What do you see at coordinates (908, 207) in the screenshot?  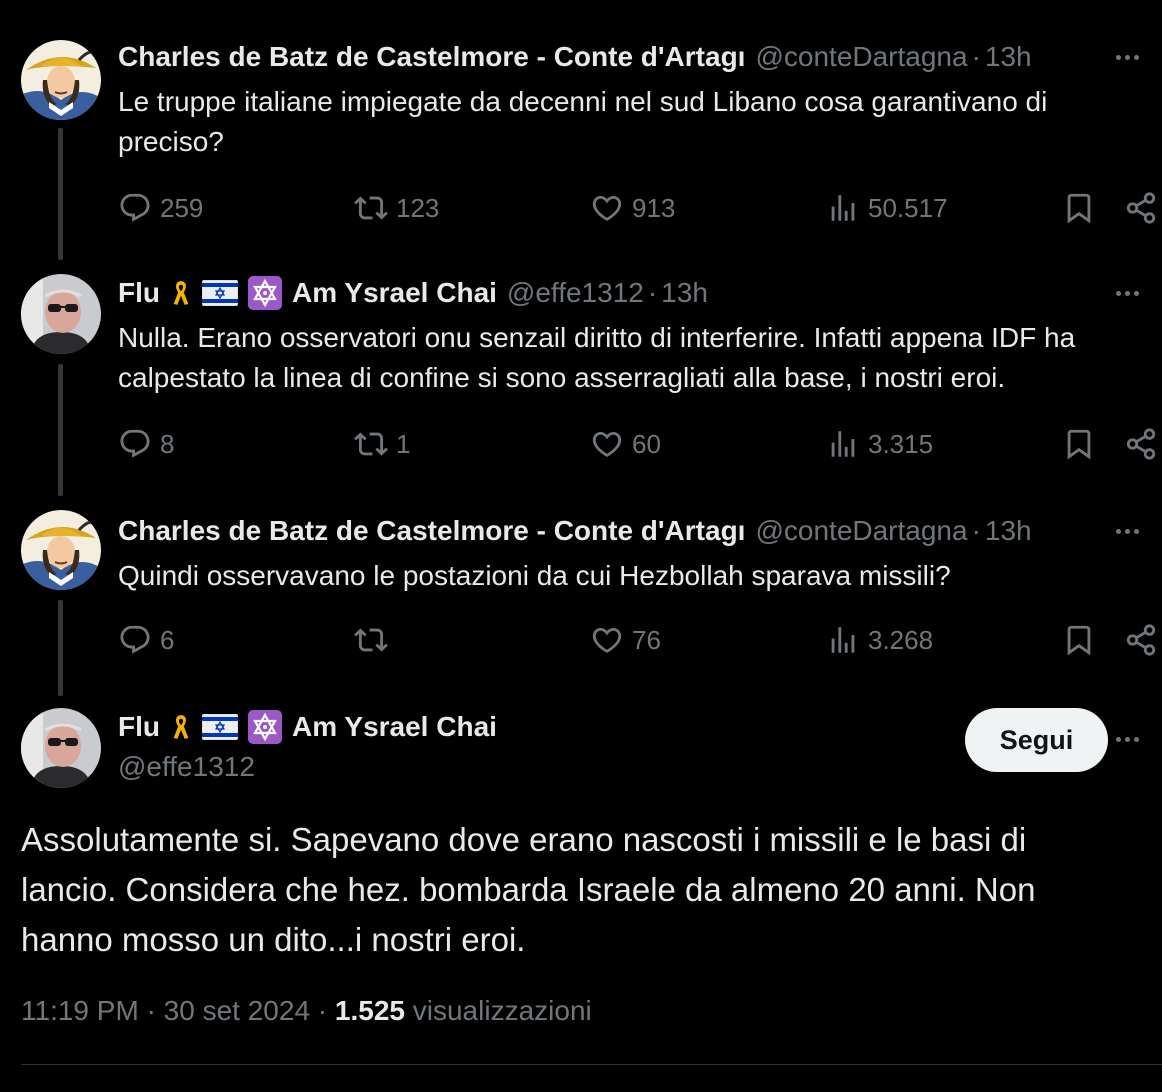 I see `views-count: 50.517` at bounding box center [908, 207].